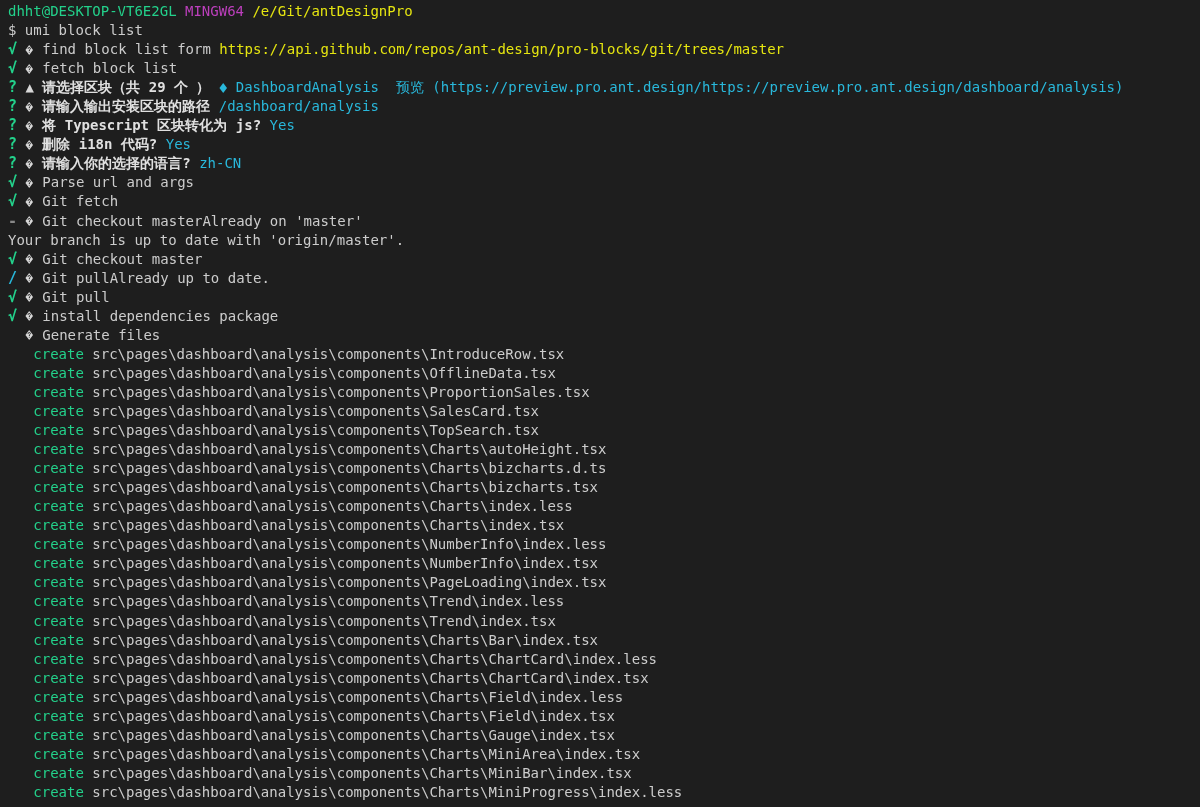 Image resolution: width=1200 pixels, height=807 pixels. What do you see at coordinates (358, 697) in the screenshot?
I see `file-path: src\pages\dashboard\analysis\components\Charts\Field\index.less` at bounding box center [358, 697].